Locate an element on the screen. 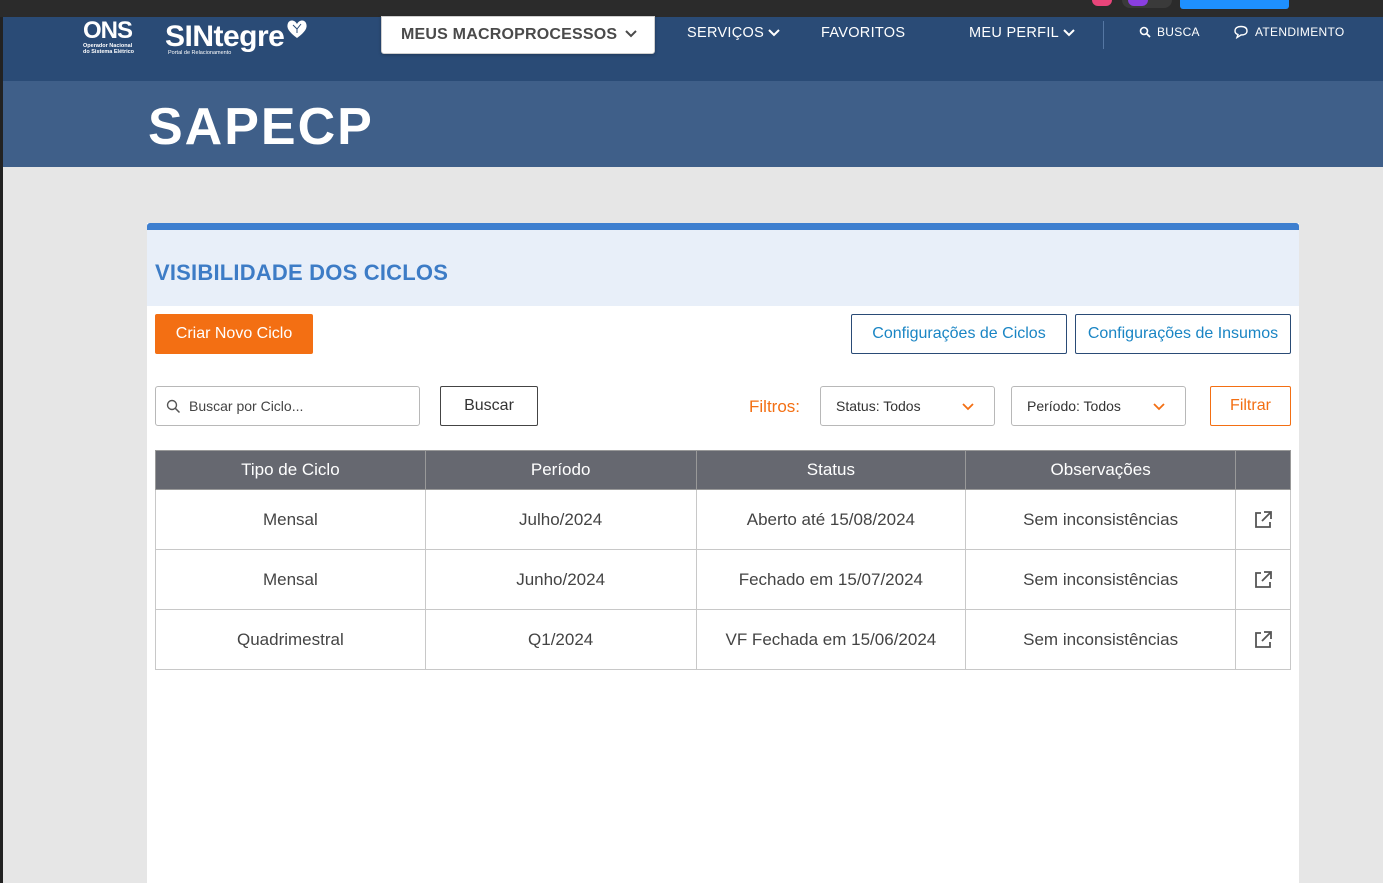 This screenshot has width=1383, height=883. macroprocessos-dropdown: MEUS MACROPROCESSOS is located at coordinates (518, 35).